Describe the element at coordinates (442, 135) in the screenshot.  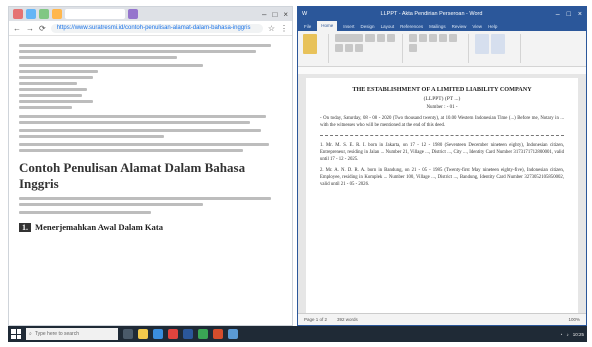
I see `divider-line` at that location.